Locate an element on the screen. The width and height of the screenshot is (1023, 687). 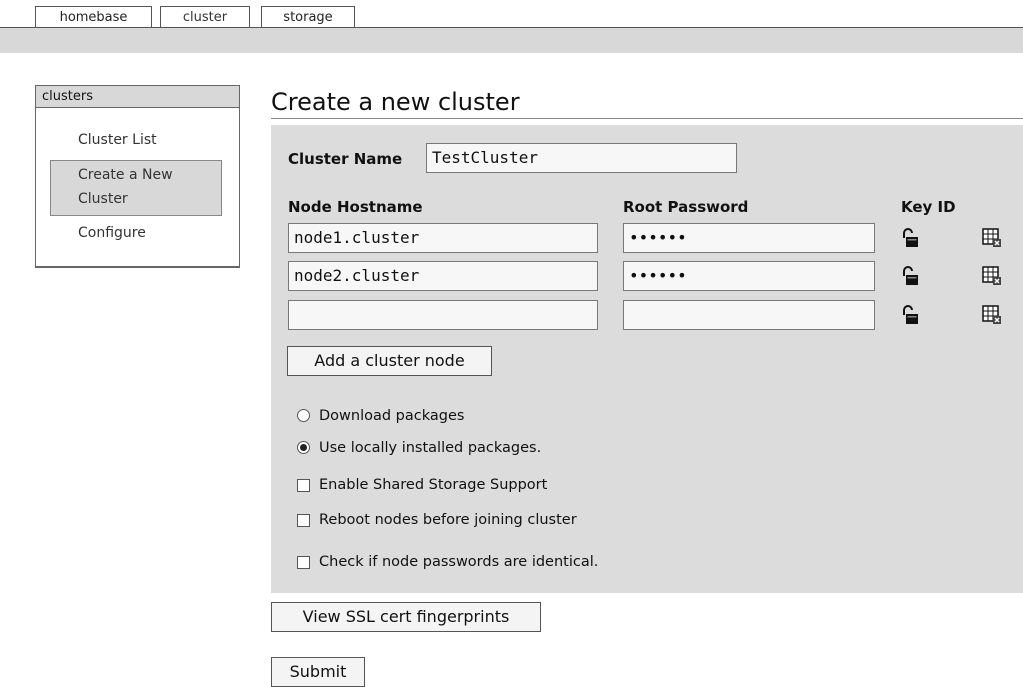
shared-storage-checkbox is located at coordinates (303, 485).